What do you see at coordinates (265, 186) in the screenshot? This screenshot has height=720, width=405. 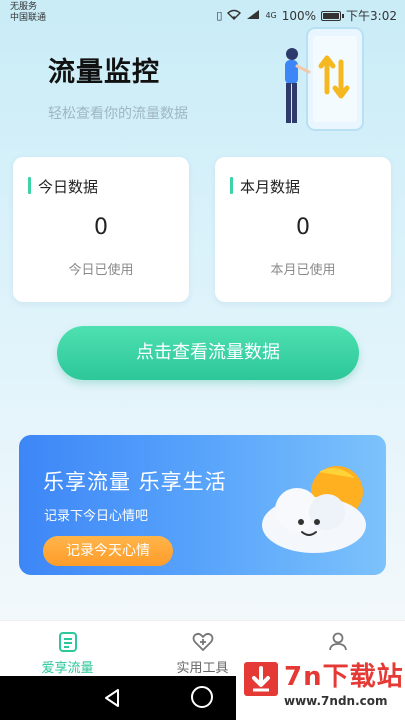 I see `month-data-label: 本月数据` at bounding box center [265, 186].